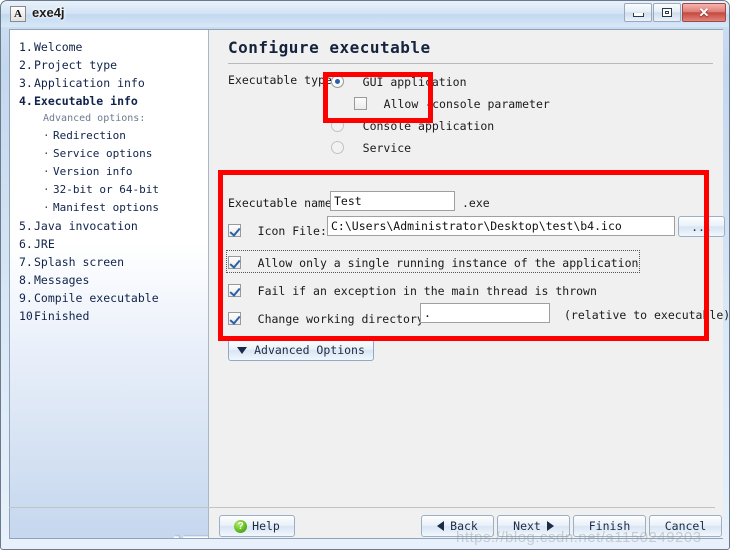  Describe the element at coordinates (26, 244) in the screenshot. I see `step-number: 6.` at that location.